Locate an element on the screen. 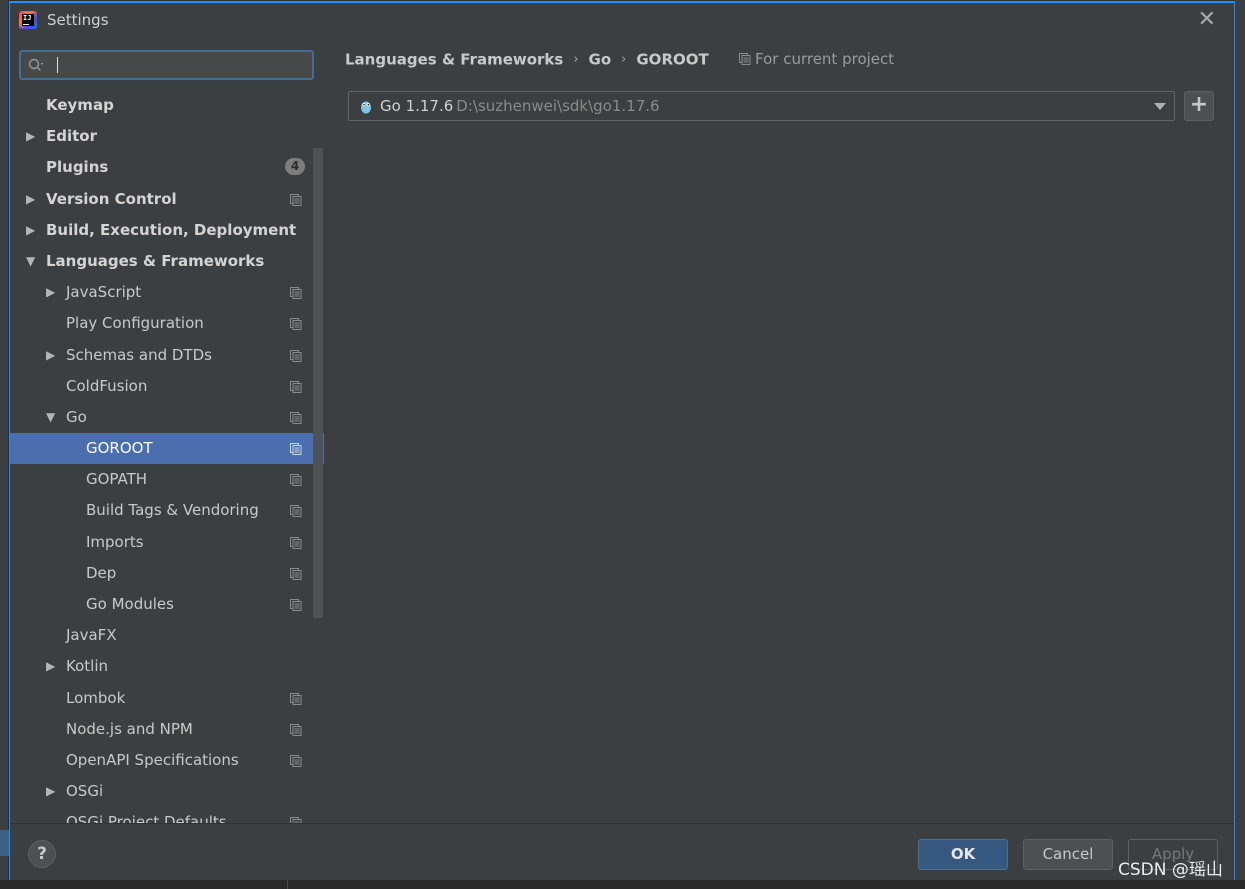 This screenshot has height=889, width=1245. background-selection-mark is located at coordinates (4, 843).